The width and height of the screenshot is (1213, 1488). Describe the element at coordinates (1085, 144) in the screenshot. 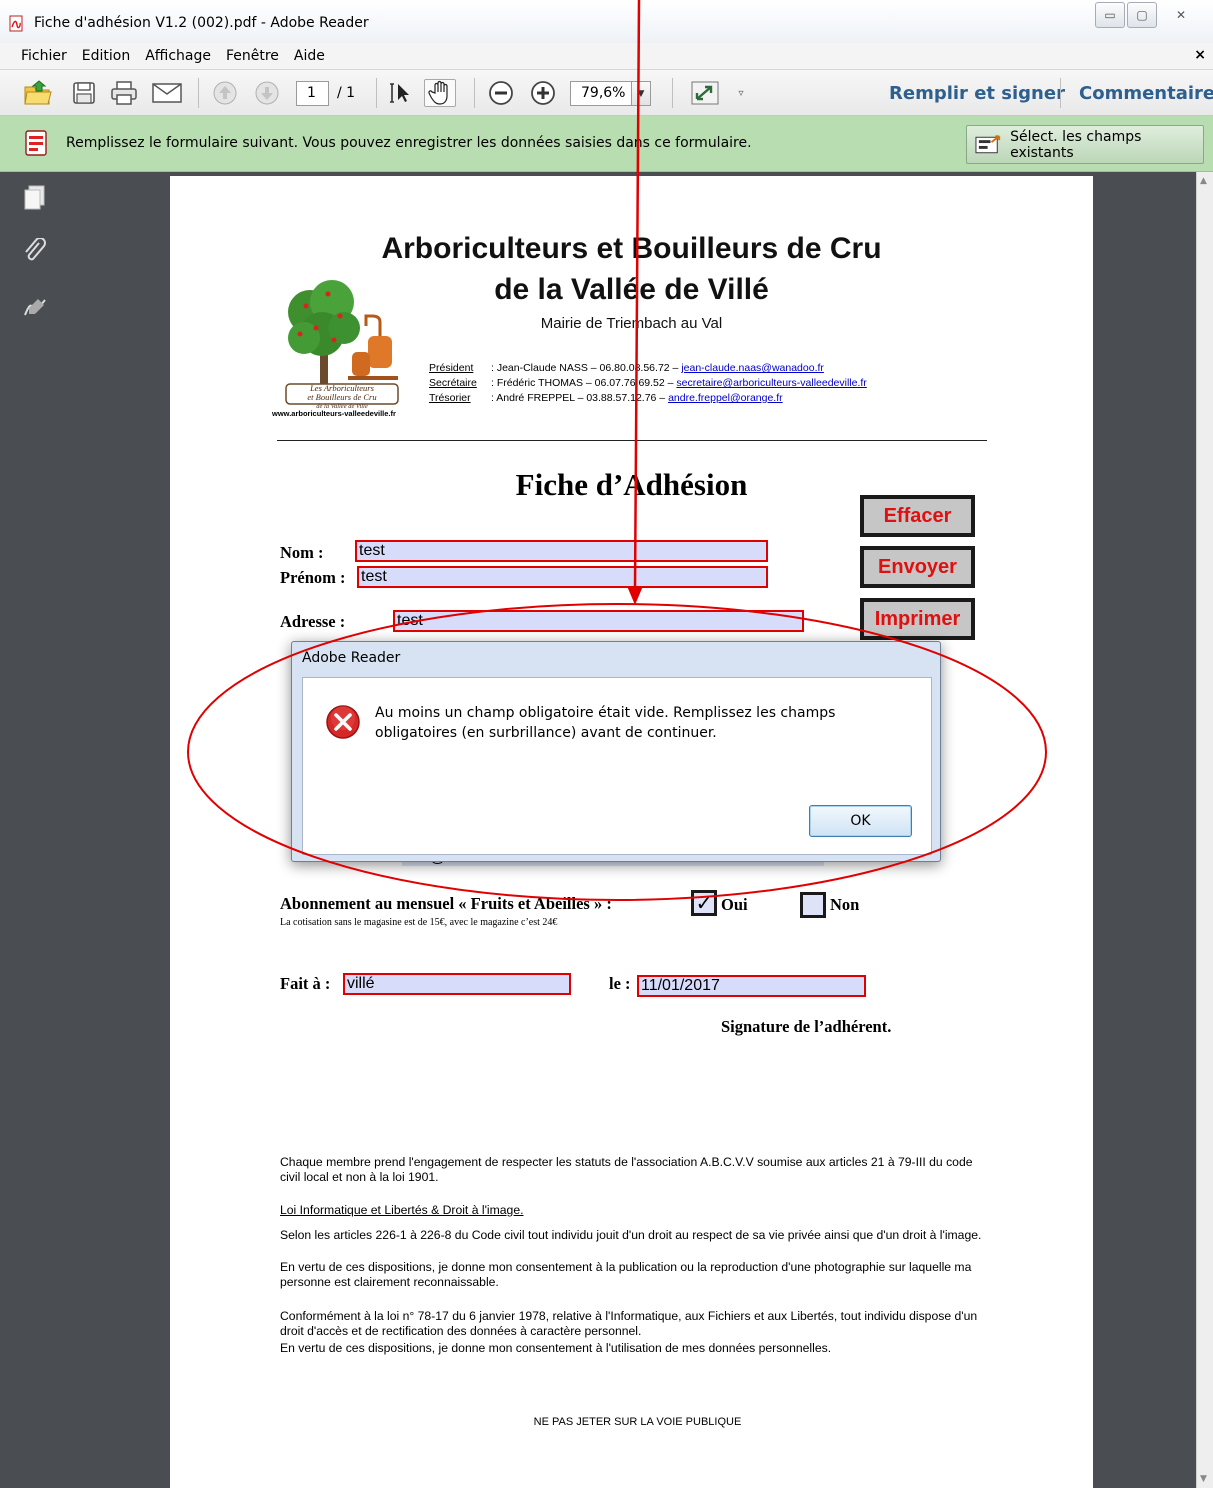

I see `select-existing-fields-button: Sélect. les champs existants` at that location.